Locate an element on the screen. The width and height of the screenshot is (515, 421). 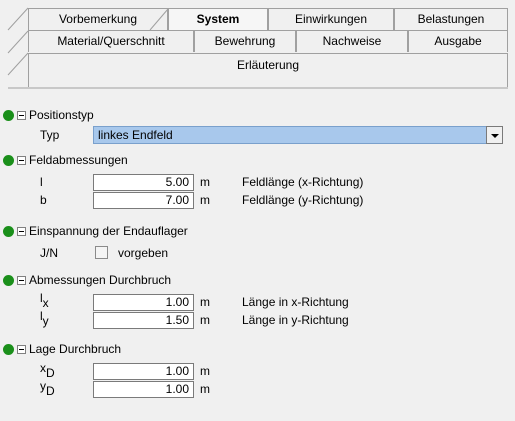
xd-input: 1.00 is located at coordinates (143, 371).